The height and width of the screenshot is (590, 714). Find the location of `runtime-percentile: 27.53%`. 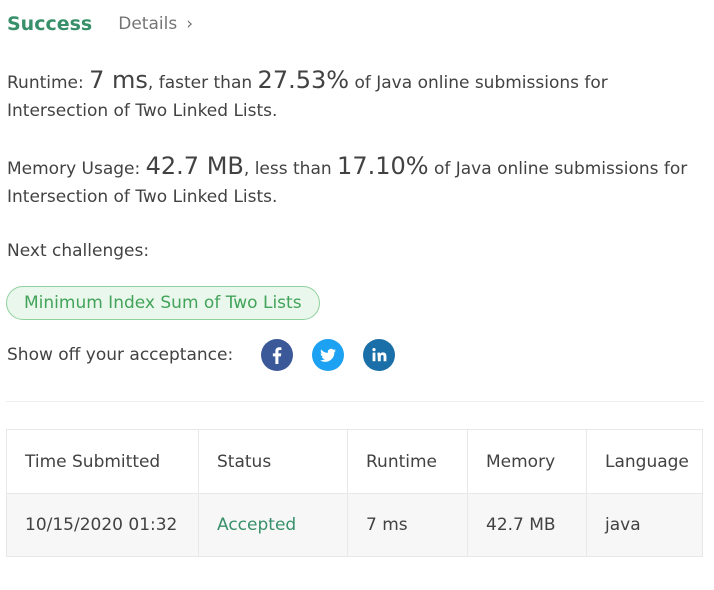

runtime-percentile: 27.53% is located at coordinates (303, 80).